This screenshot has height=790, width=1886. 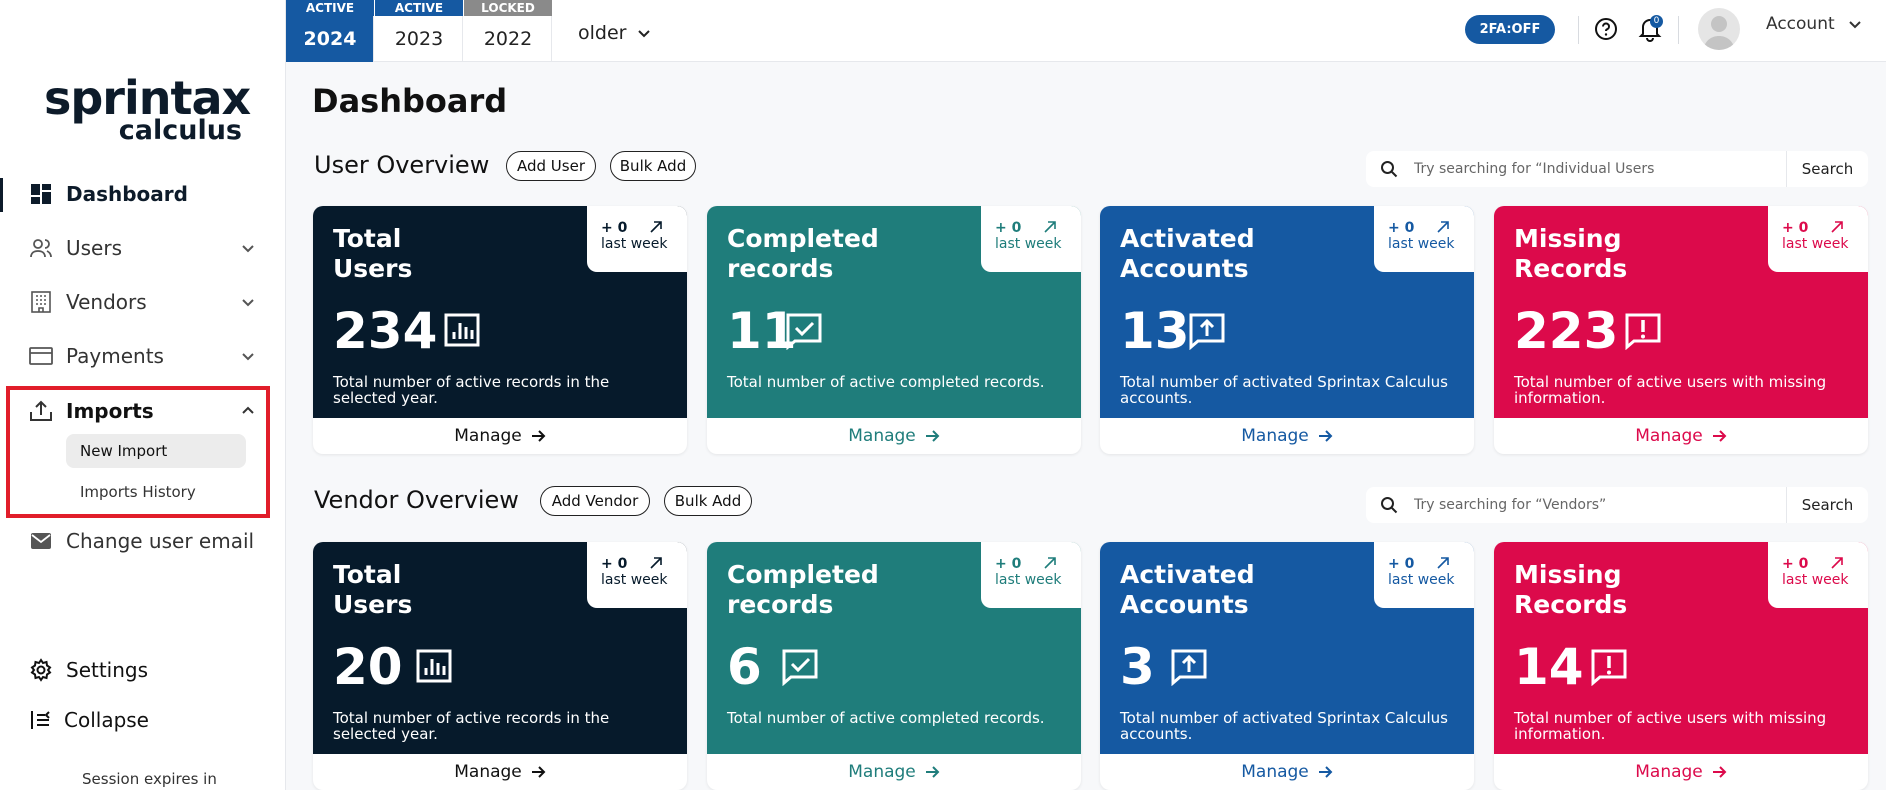 What do you see at coordinates (1510, 29) in the screenshot?
I see `twofa-status-button: 2FA:OFF` at bounding box center [1510, 29].